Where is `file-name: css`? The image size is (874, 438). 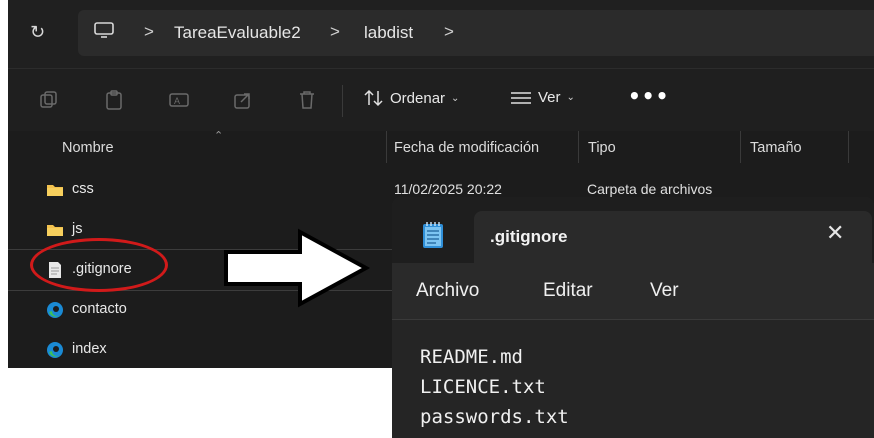
file-name: css is located at coordinates (83, 189).